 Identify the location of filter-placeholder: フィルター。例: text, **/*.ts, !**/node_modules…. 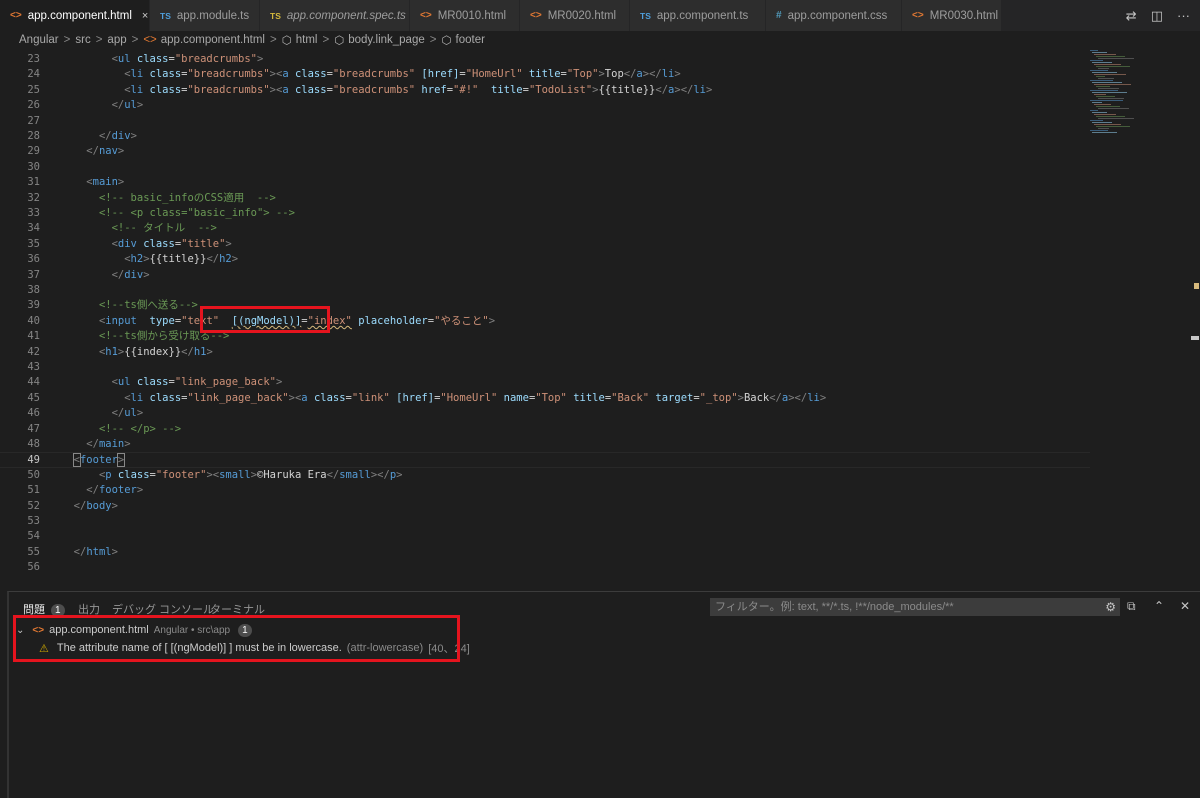
(834, 607).